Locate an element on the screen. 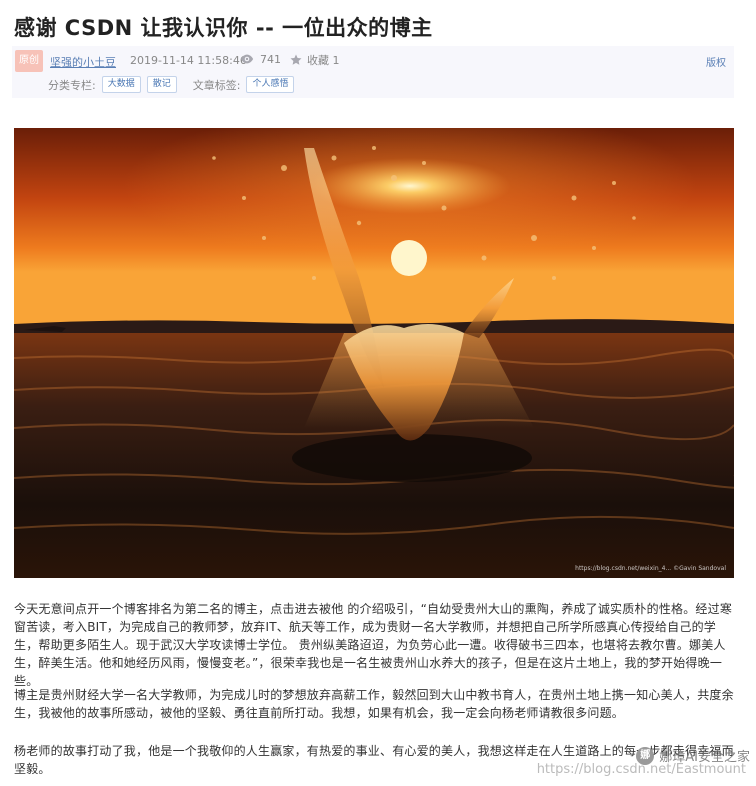 The height and width of the screenshot is (786, 756). star-icon is located at coordinates (296, 59).